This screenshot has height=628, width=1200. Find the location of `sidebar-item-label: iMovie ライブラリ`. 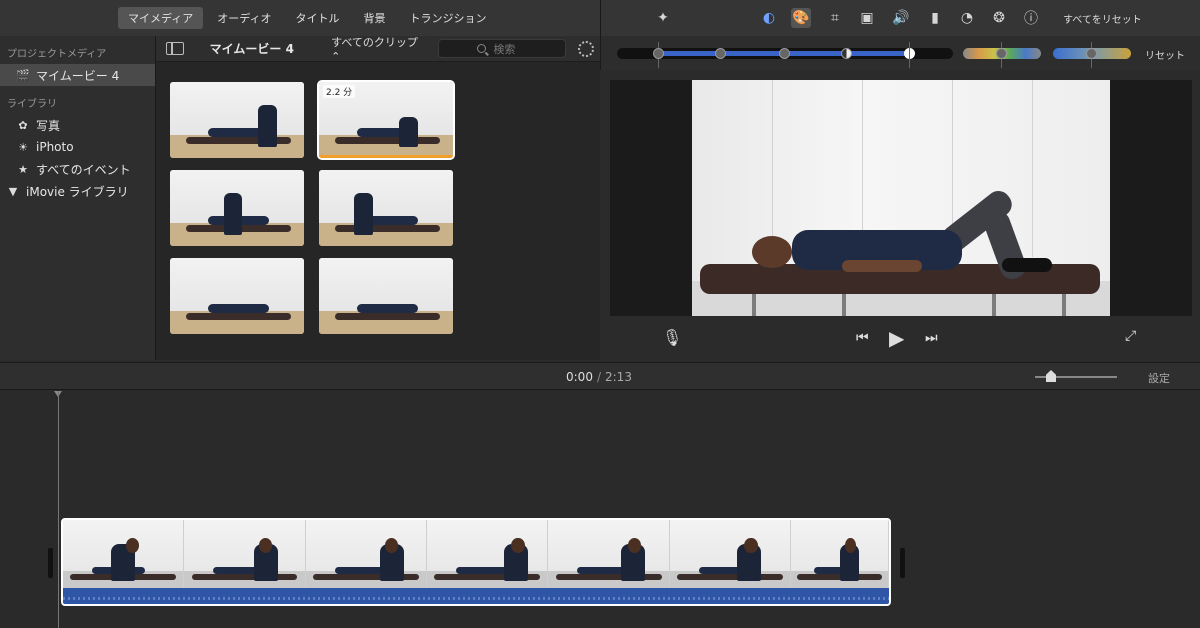

sidebar-item-label: iMovie ライブラリ is located at coordinates (77, 191).